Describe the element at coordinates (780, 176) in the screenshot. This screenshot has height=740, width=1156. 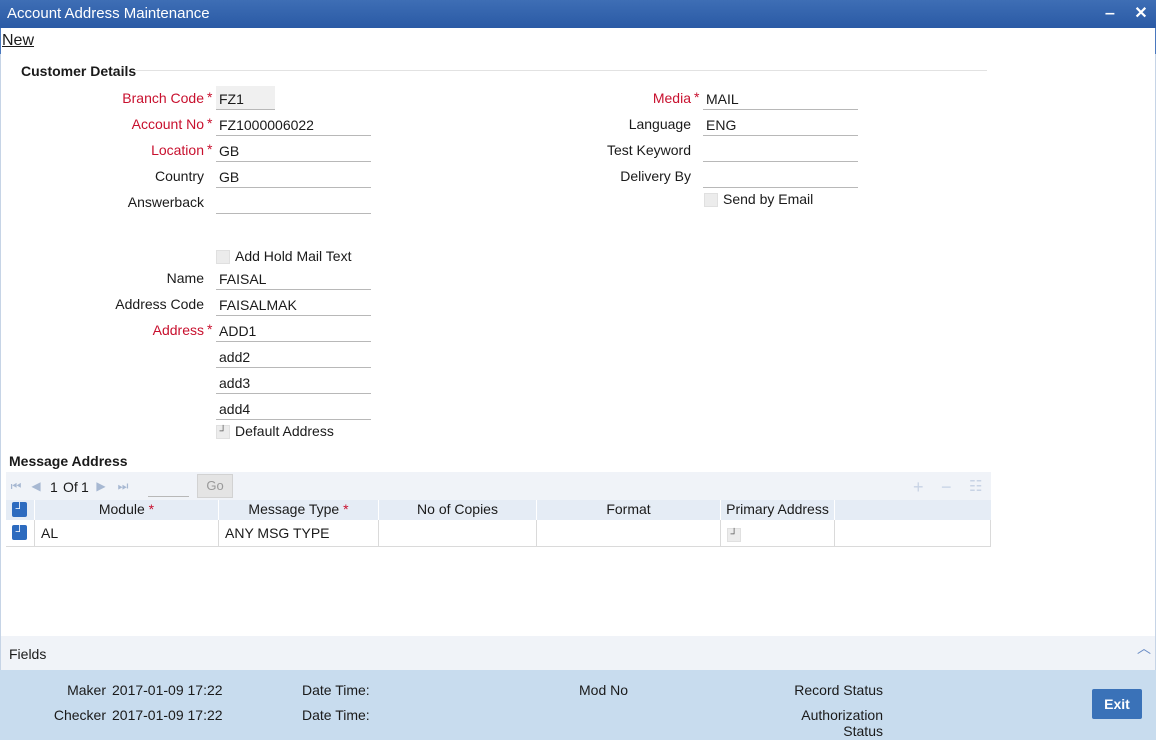
I see `delivery-by-field` at that location.